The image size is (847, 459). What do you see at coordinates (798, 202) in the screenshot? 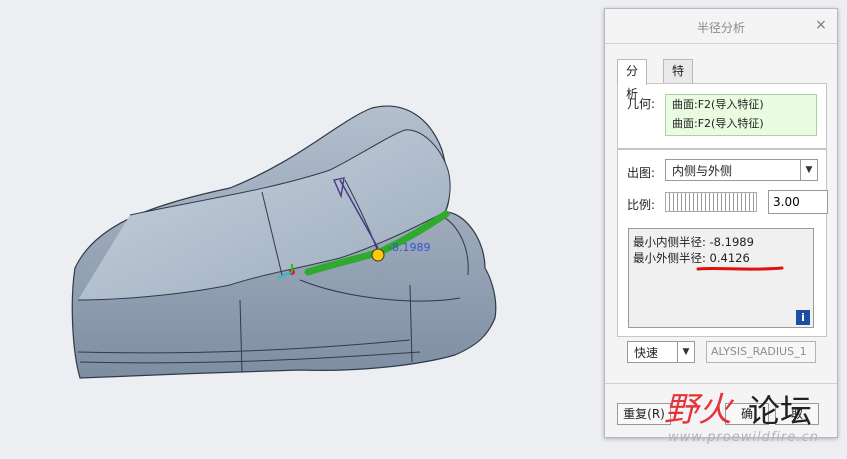
I see `scale-input` at bounding box center [798, 202].